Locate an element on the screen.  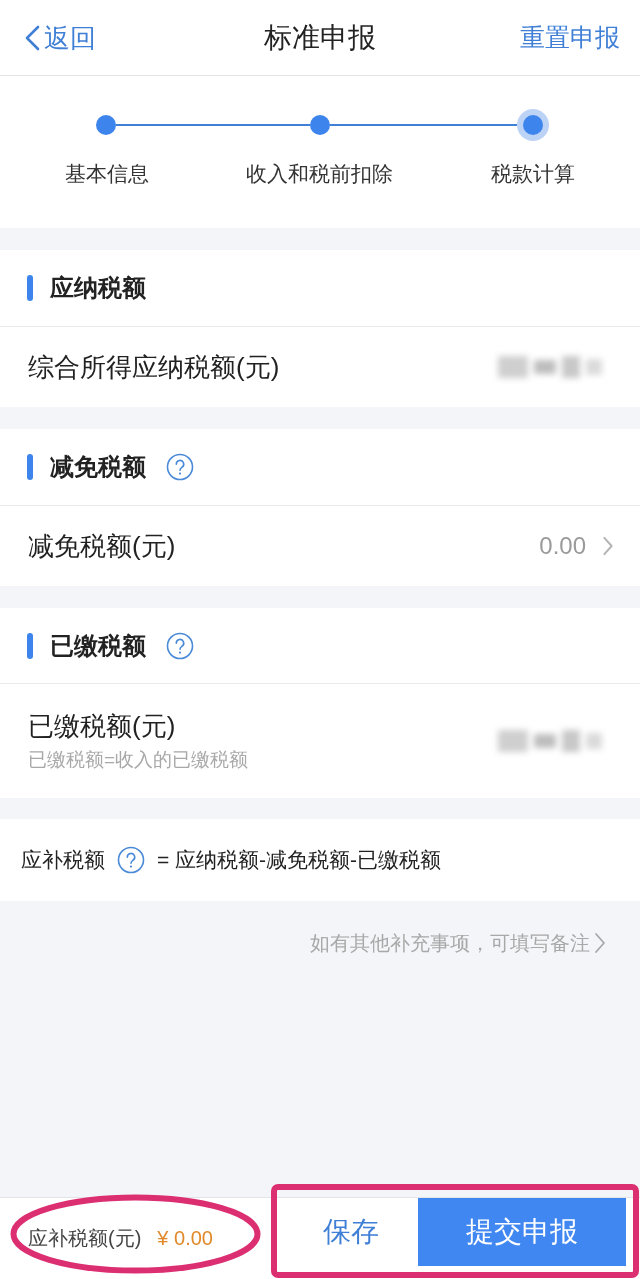
row-label: 已缴税额(元) is located at coordinates (102, 726).